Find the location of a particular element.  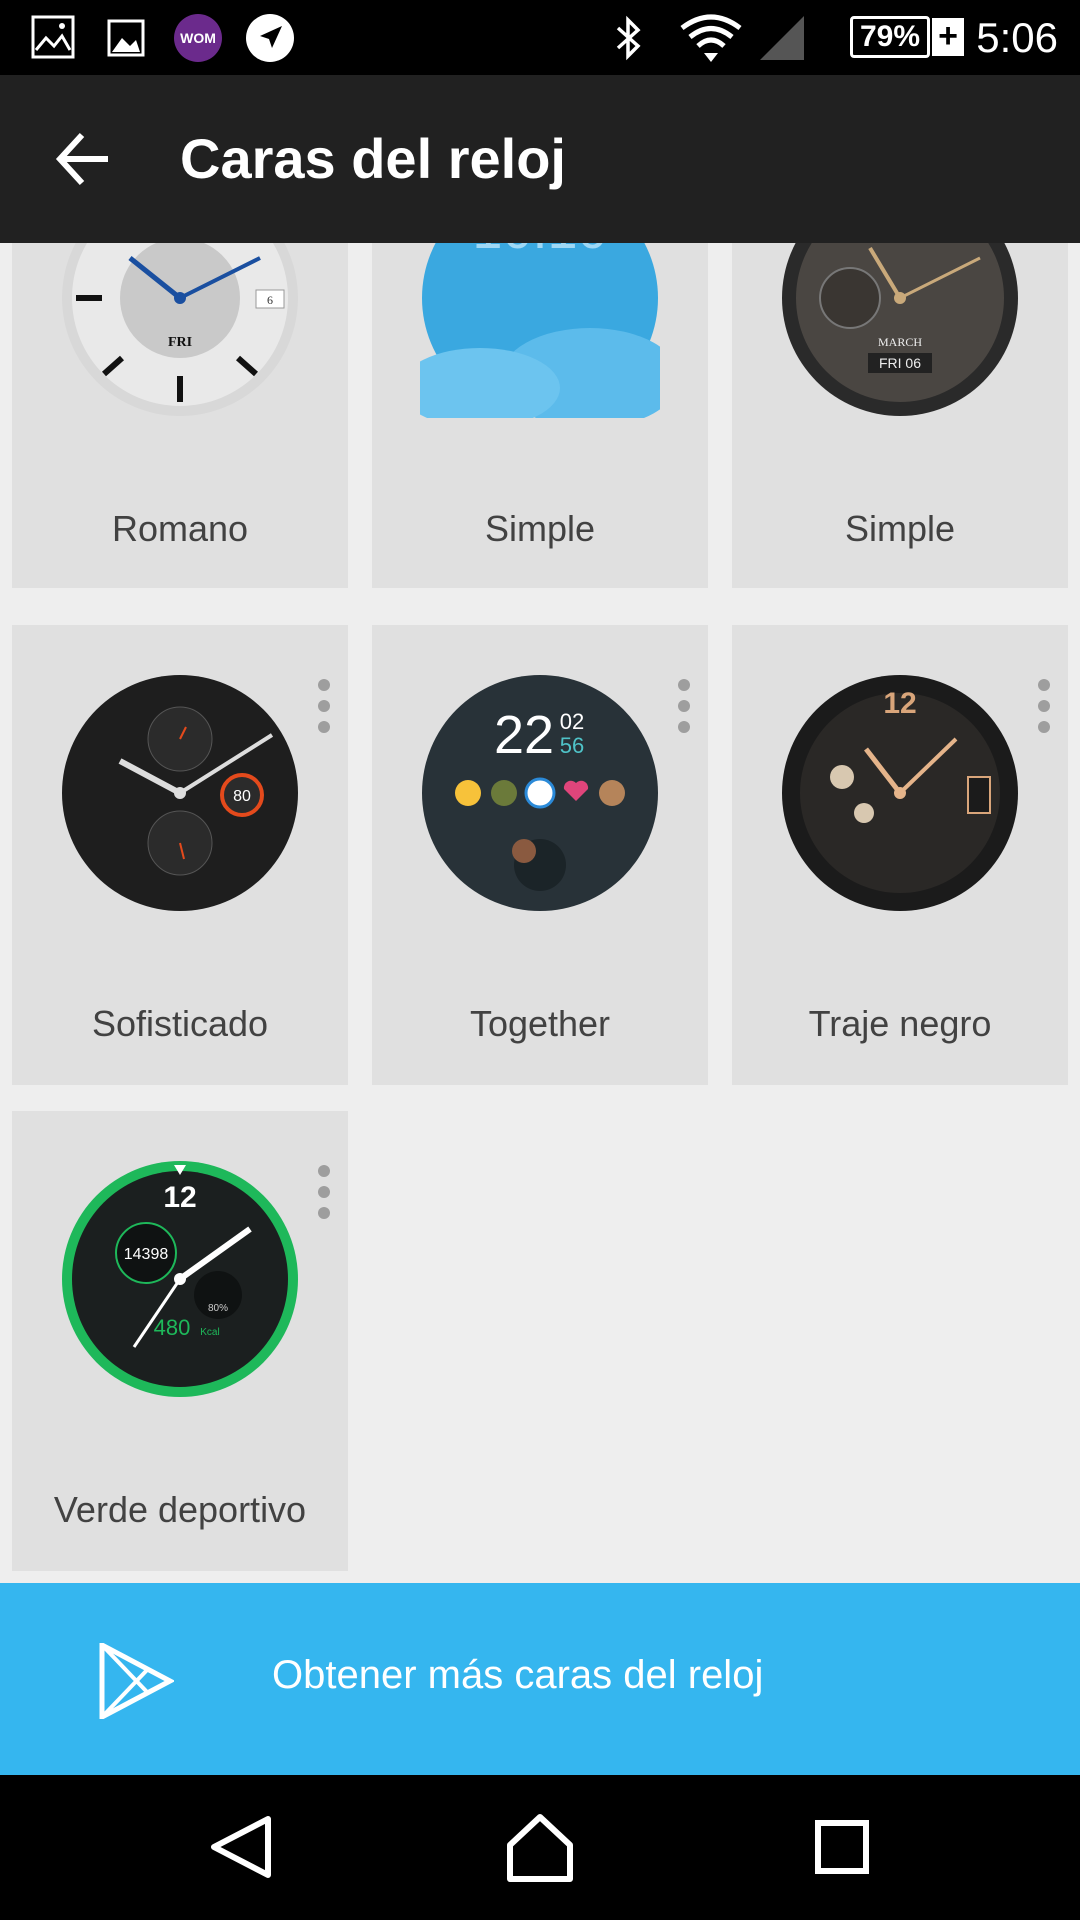

recents-icon is located at coordinates (842, 1847).